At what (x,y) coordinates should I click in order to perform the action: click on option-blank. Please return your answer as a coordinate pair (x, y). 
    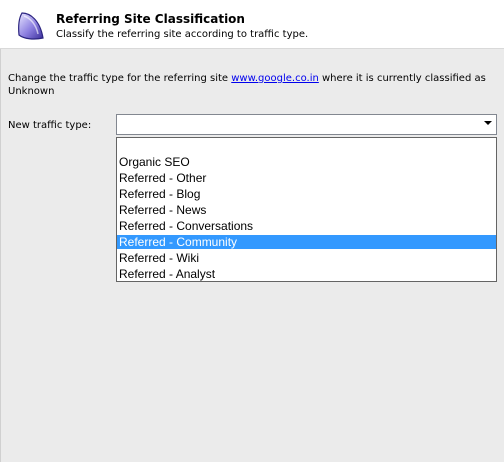
    Looking at the image, I should click on (306, 146).